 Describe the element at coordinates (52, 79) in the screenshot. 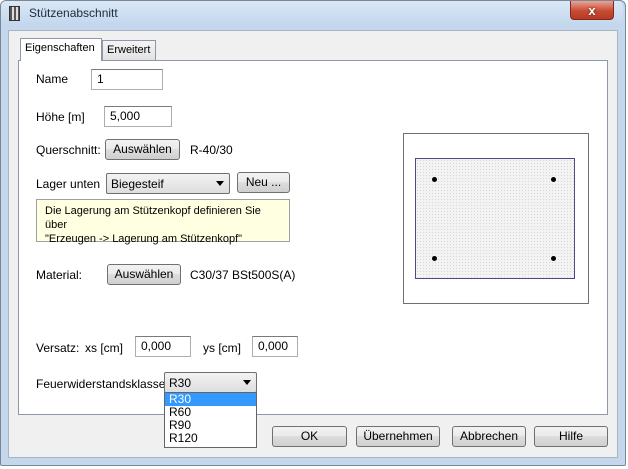

I see `name-label: Name` at that location.